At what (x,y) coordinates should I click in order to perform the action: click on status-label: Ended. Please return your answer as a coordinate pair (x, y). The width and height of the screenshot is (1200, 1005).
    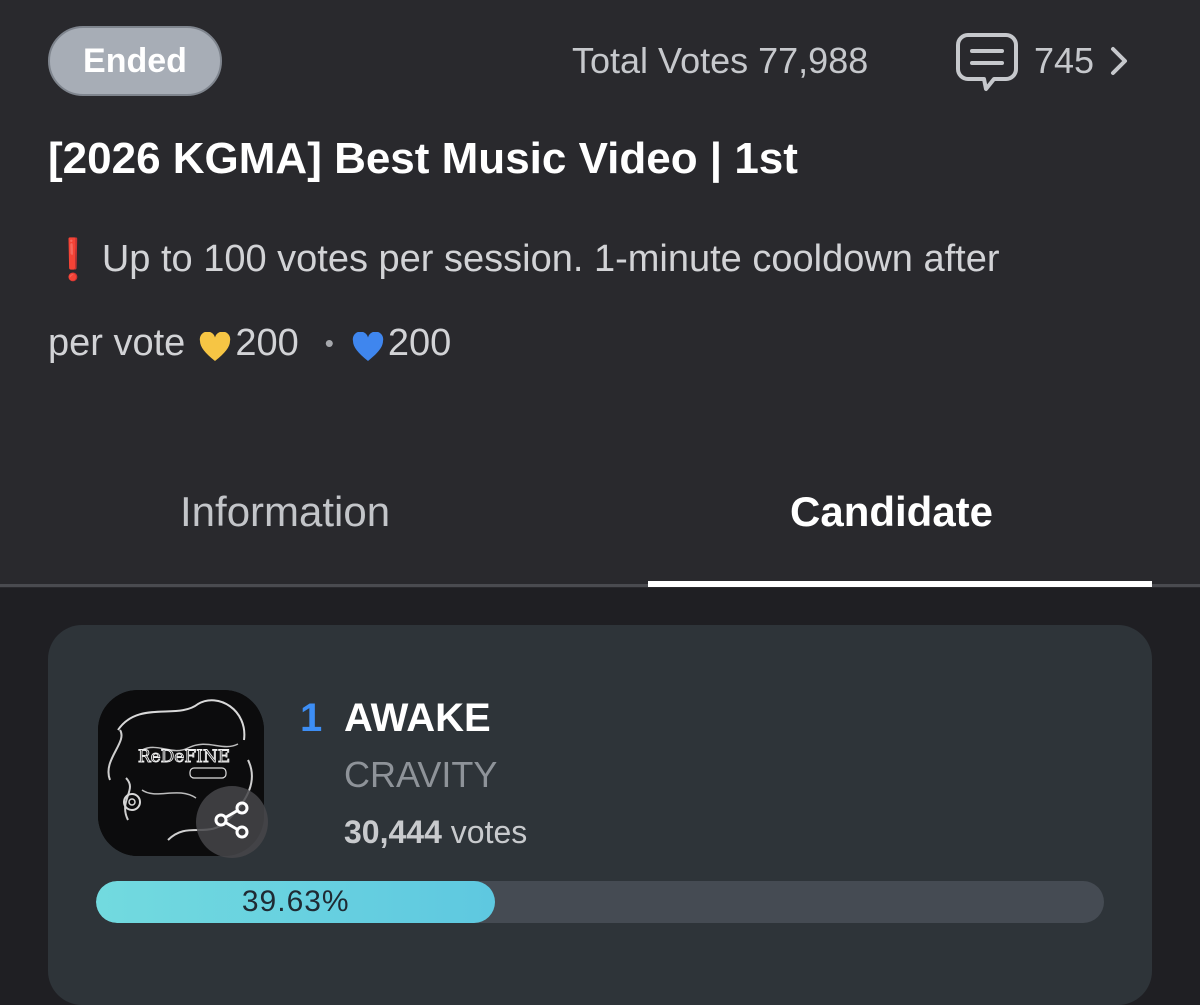
    Looking at the image, I should click on (135, 60).